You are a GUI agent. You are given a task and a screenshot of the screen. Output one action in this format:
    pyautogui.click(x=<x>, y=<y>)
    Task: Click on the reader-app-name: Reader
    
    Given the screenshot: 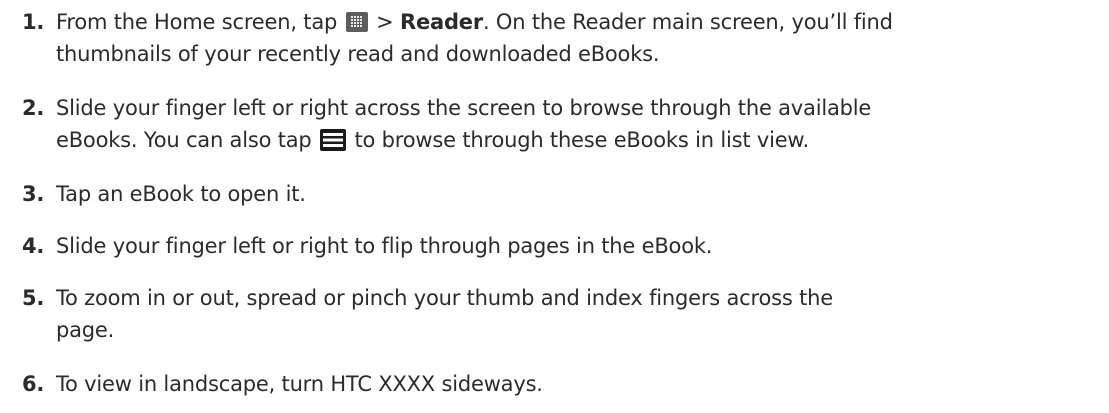 What is the action you would take?
    pyautogui.click(x=441, y=22)
    